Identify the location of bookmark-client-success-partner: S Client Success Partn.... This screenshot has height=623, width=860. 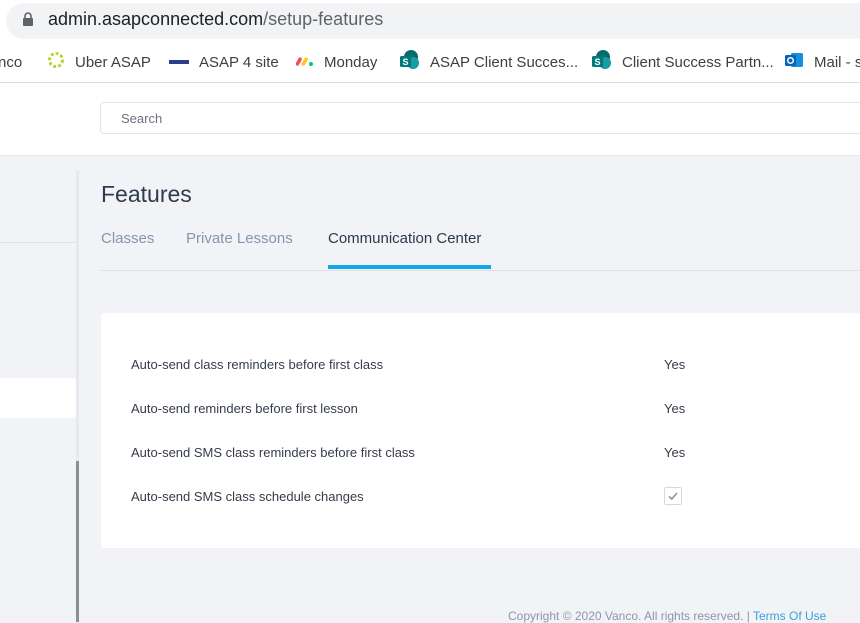
(682, 62).